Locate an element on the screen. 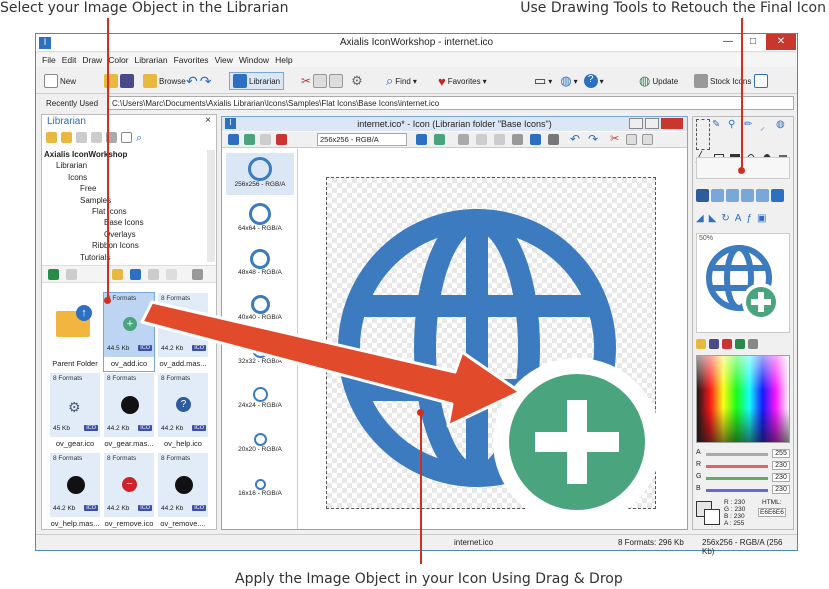 The width and height of the screenshot is (829, 589). tree-scrollbar is located at coordinates (211, 206).